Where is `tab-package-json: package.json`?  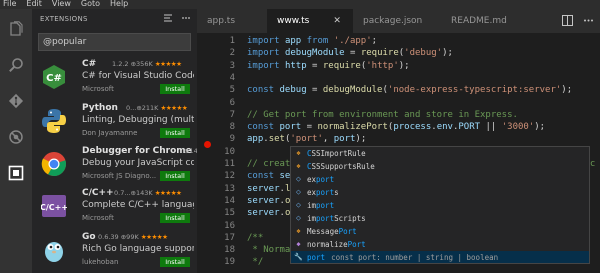 tab-package-json: package.json is located at coordinates (397, 21).